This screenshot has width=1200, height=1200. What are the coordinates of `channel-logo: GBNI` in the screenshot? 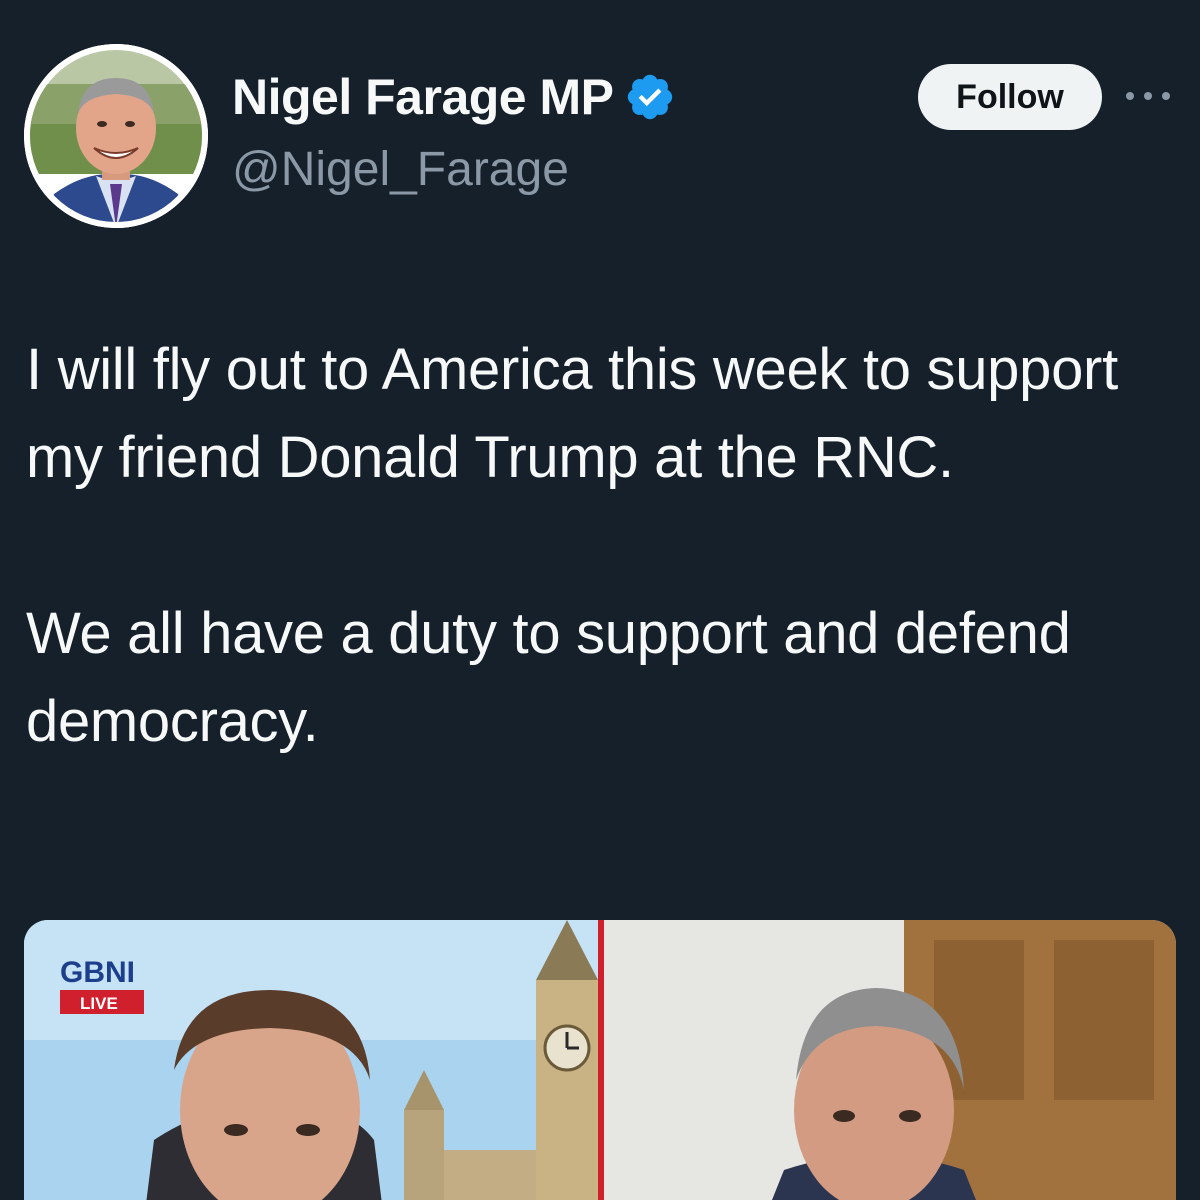 It's located at (97, 972).